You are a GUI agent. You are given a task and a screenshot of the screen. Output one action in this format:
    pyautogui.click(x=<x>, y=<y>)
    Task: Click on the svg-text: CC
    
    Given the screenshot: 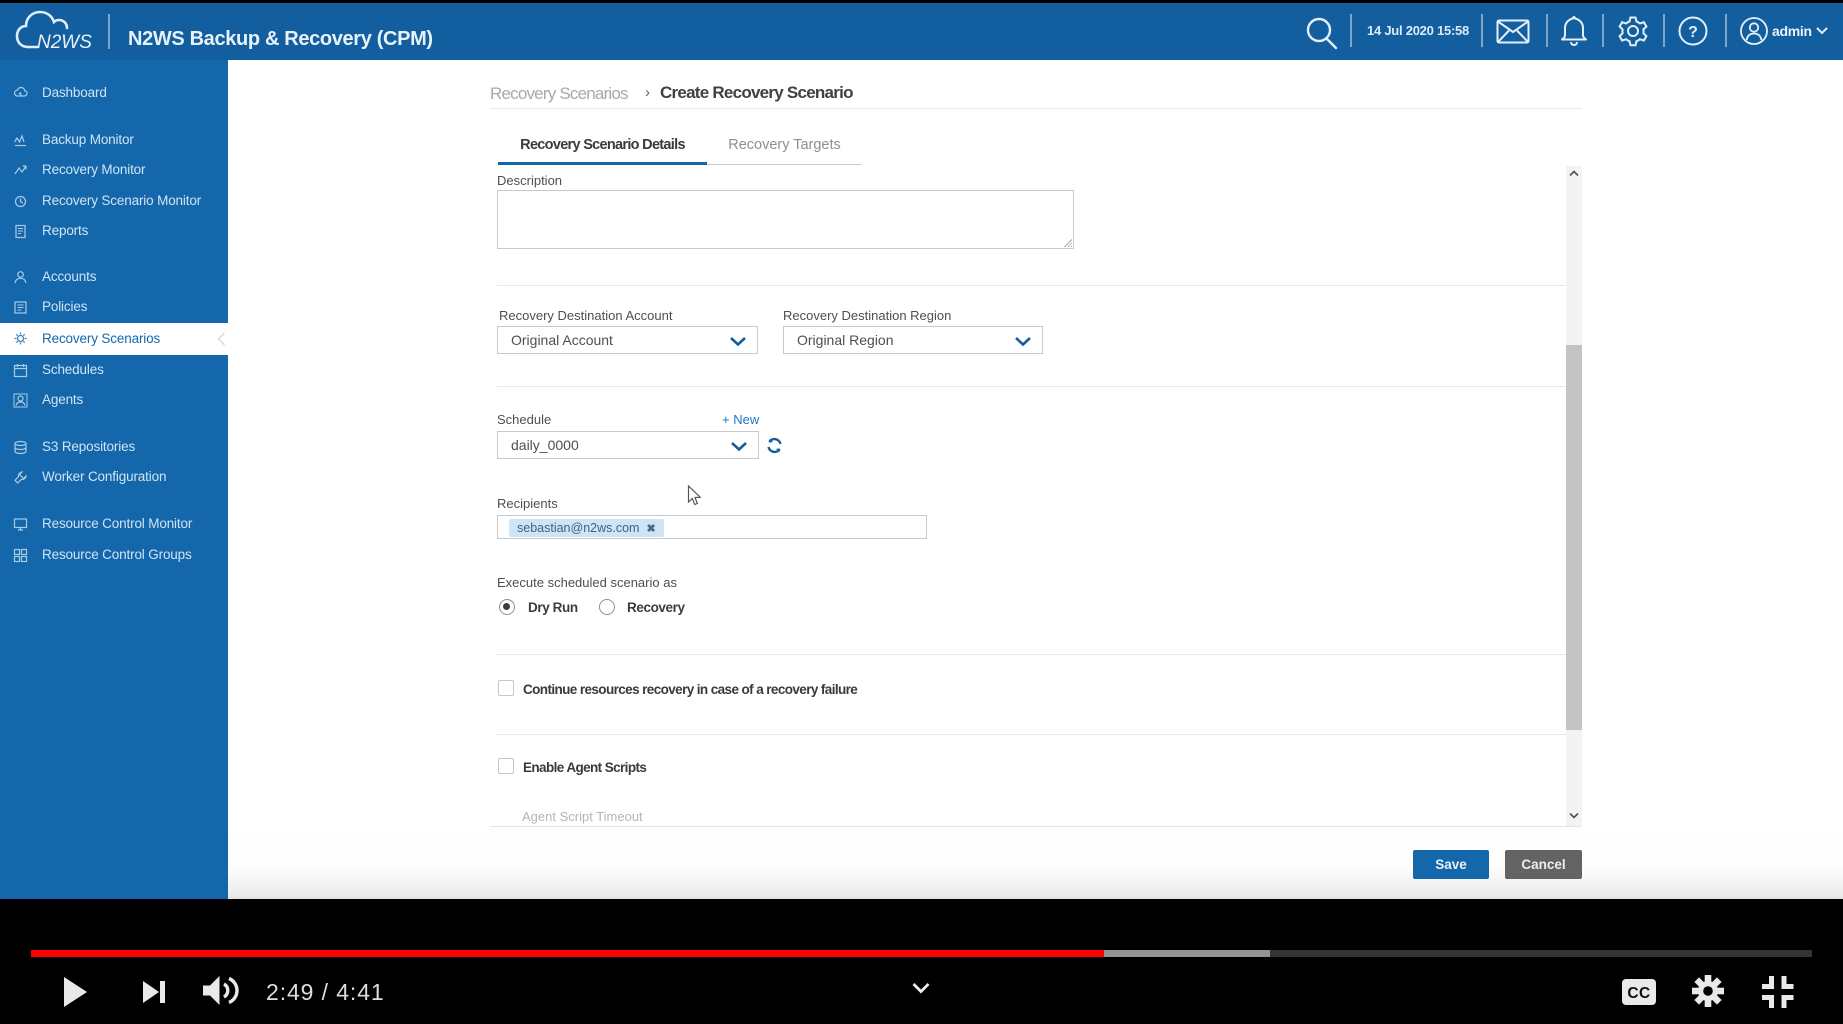 What is the action you would take?
    pyautogui.click(x=1638, y=993)
    